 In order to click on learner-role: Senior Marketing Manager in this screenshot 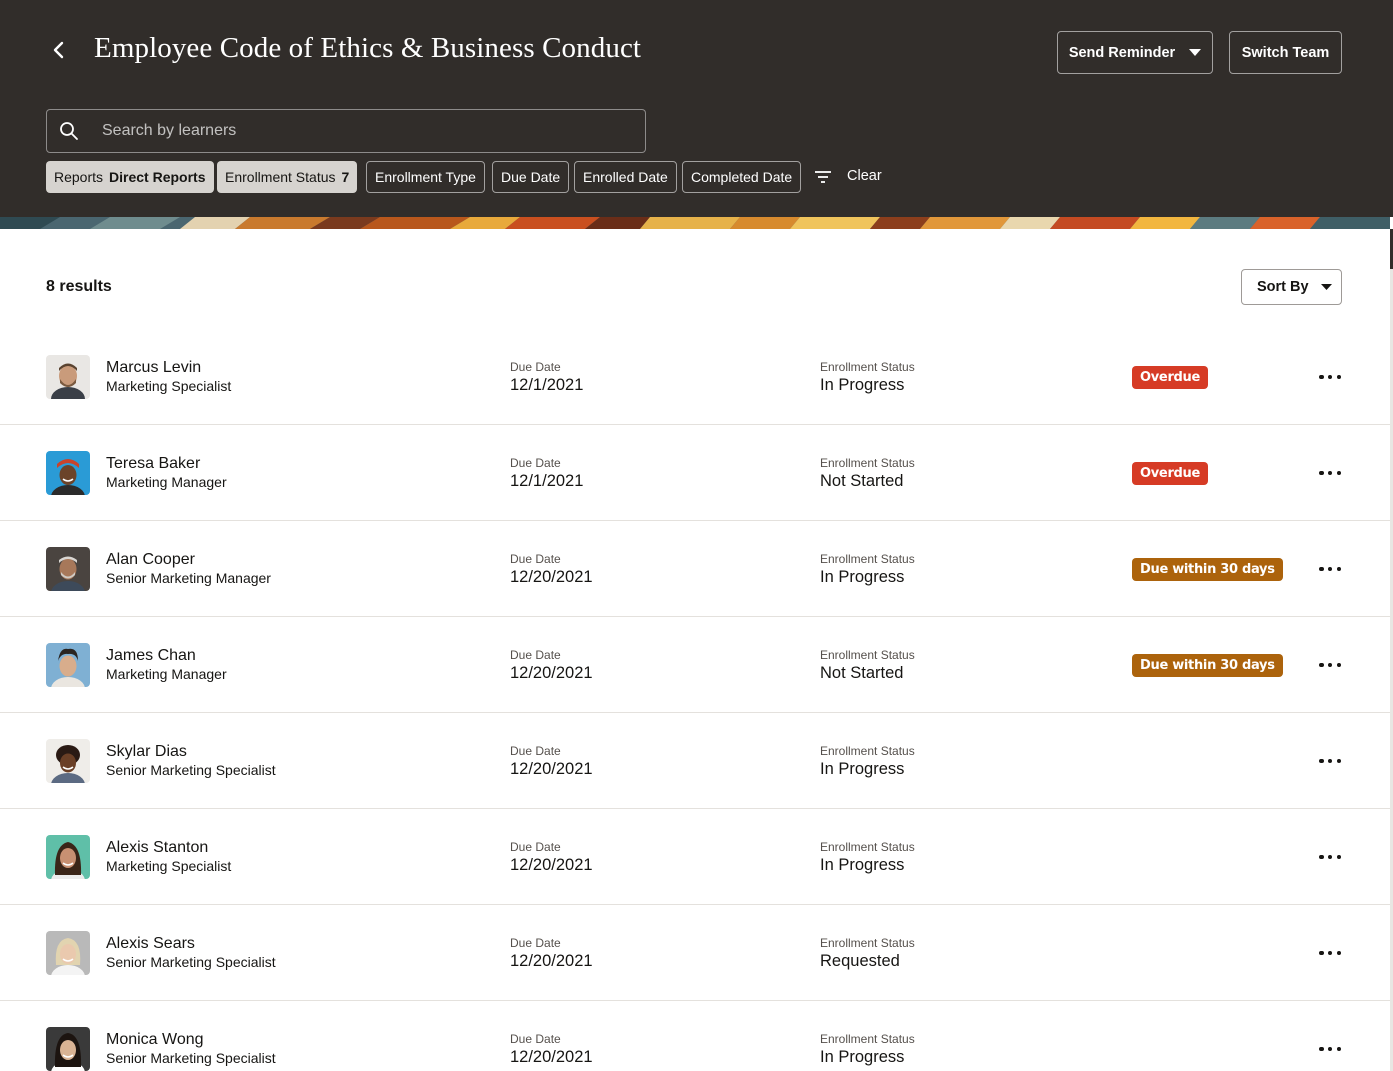, I will do `click(188, 578)`.